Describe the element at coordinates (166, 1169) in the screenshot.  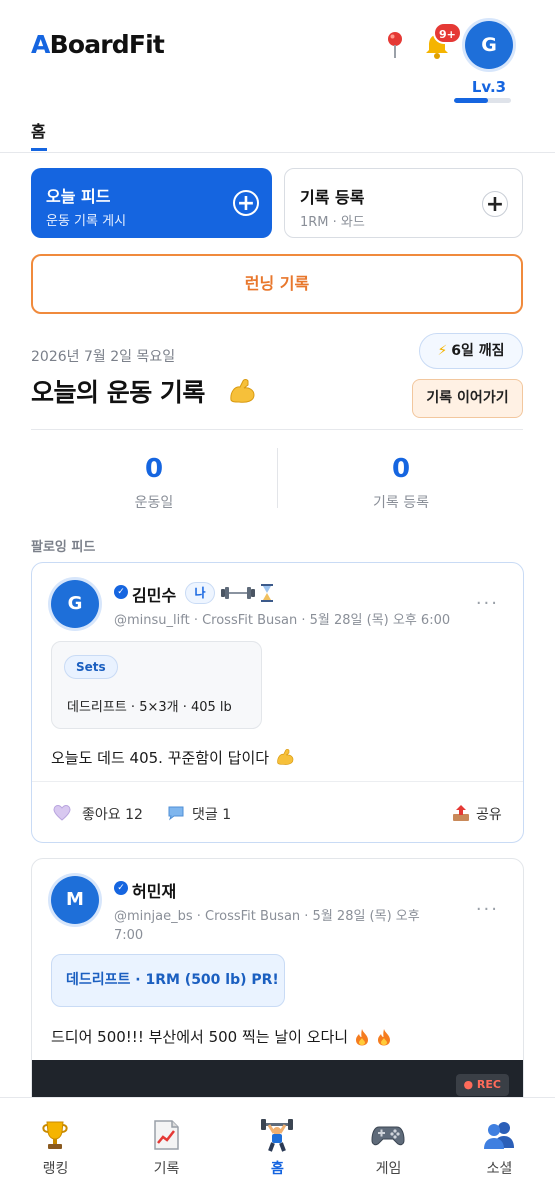
I see `nav-label: 기록` at that location.